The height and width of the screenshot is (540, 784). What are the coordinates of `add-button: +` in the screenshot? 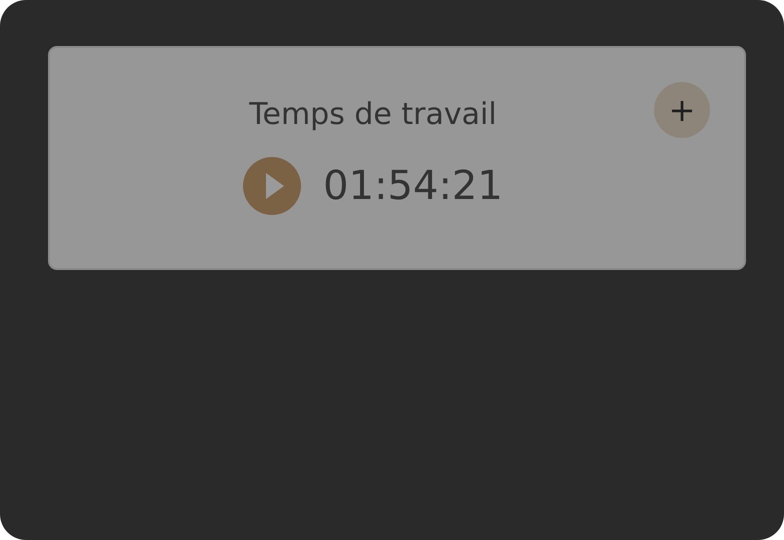 It's located at (682, 110).